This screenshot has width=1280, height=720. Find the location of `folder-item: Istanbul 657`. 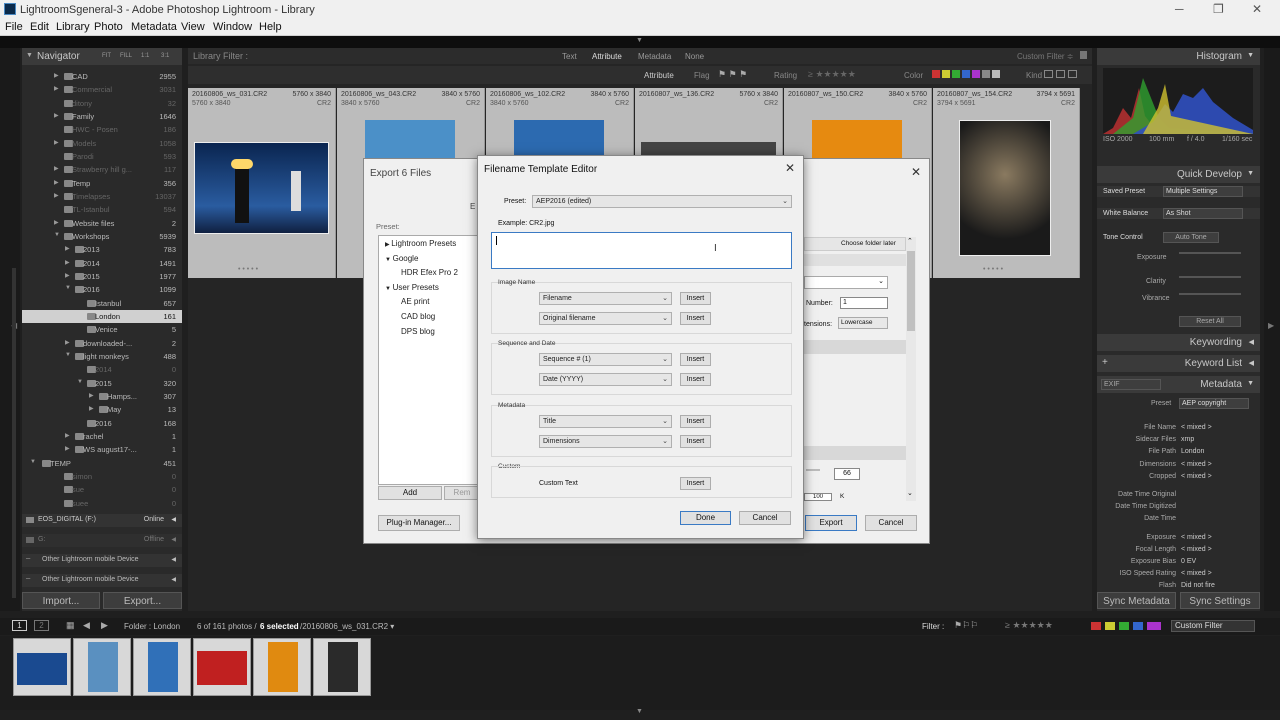

folder-item: Istanbul 657 is located at coordinates (102, 303).